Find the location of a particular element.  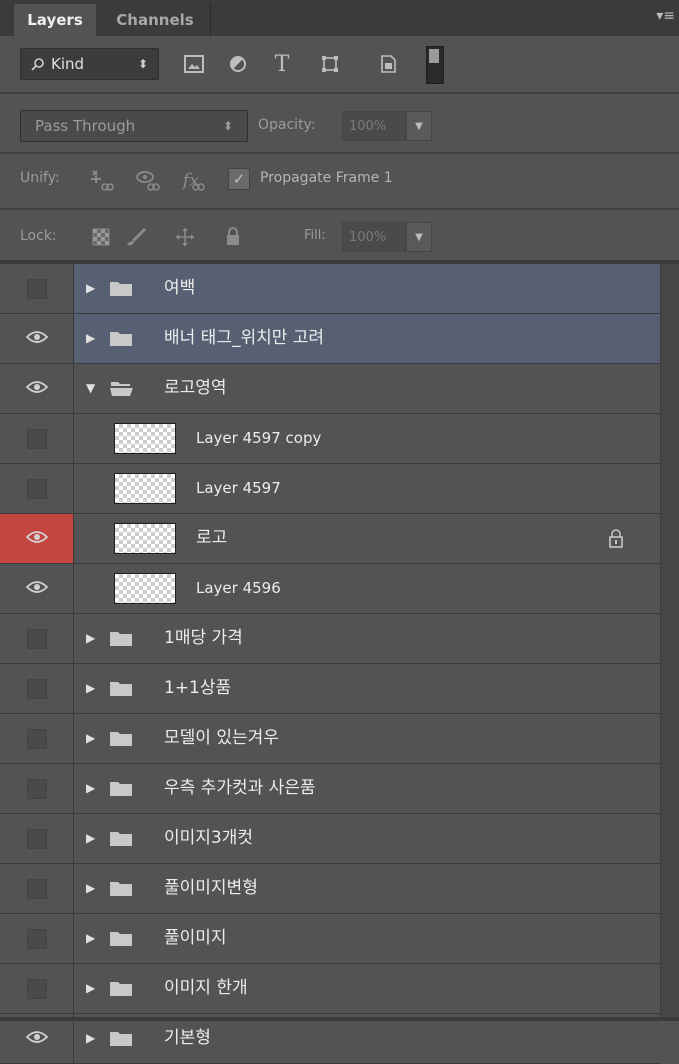

filter-kind-label: Kind is located at coordinates (68, 64).